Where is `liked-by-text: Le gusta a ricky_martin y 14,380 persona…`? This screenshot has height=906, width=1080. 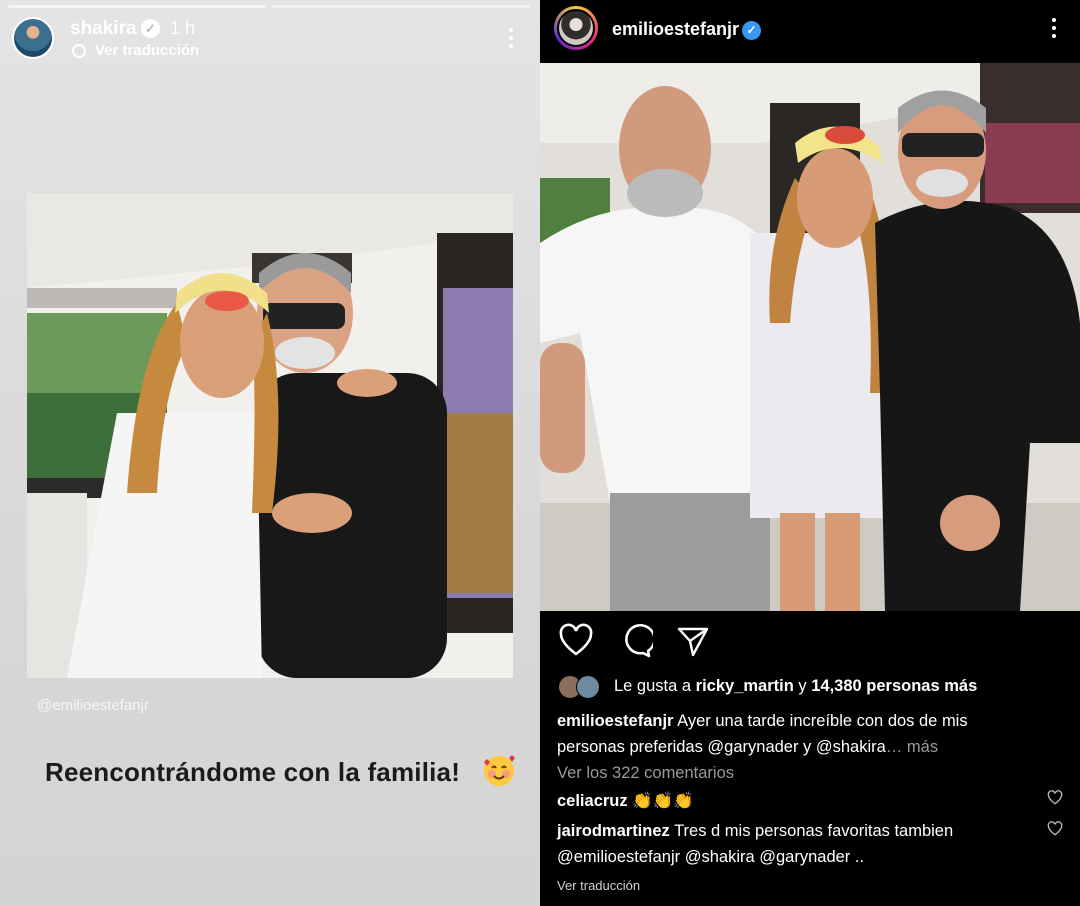
liked-by-text: Le gusta a ricky_martin y 14,380 persona… is located at coordinates (795, 686).